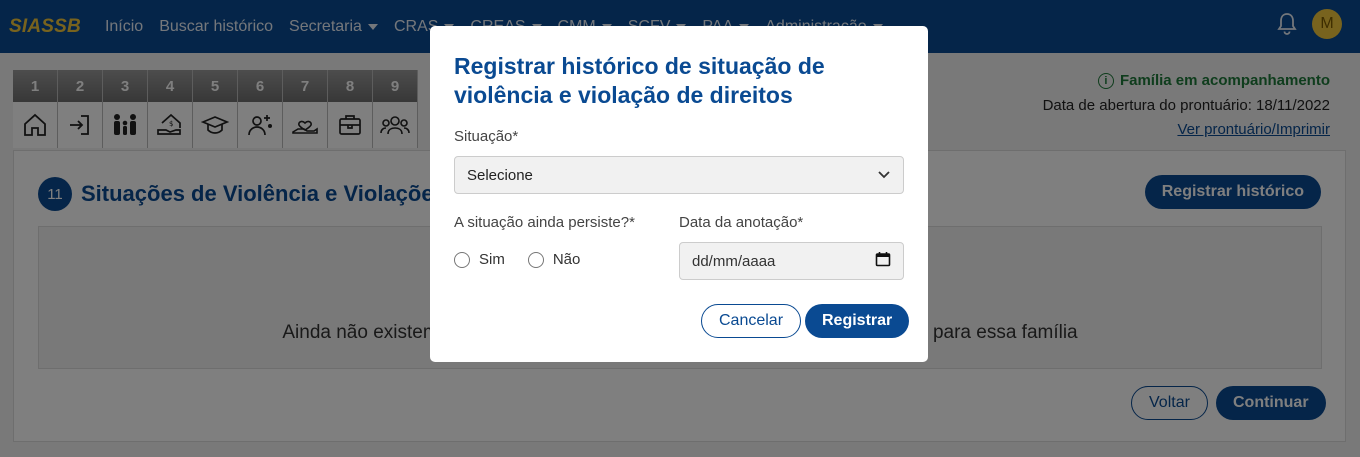 The image size is (1360, 457). Describe the element at coordinates (751, 321) in the screenshot. I see `cancel-button: Cancelar` at that location.